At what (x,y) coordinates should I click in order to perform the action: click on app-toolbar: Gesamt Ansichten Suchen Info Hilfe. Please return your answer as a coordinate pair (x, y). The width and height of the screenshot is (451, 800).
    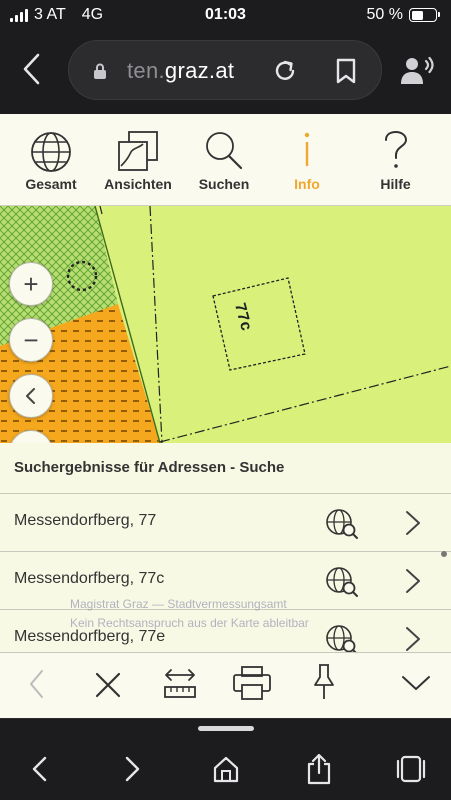
    Looking at the image, I should click on (225, 160).